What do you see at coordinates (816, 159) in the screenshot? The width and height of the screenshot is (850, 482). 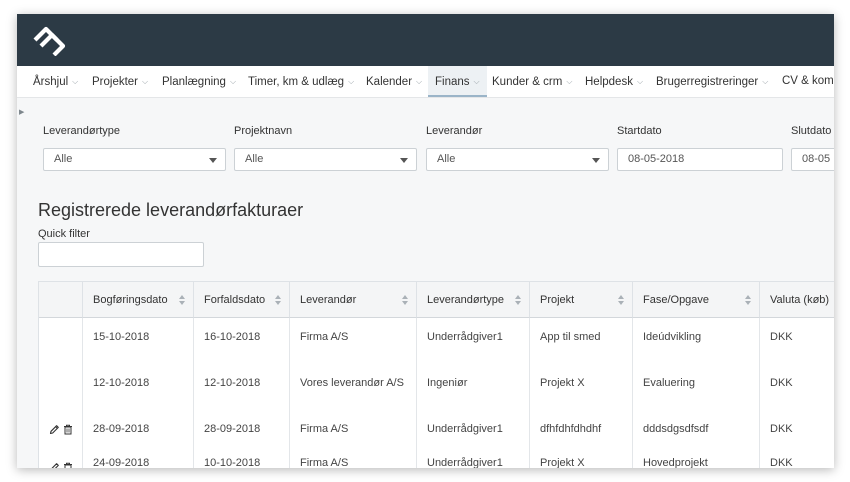 I see `end-date-value: 08-05` at bounding box center [816, 159].